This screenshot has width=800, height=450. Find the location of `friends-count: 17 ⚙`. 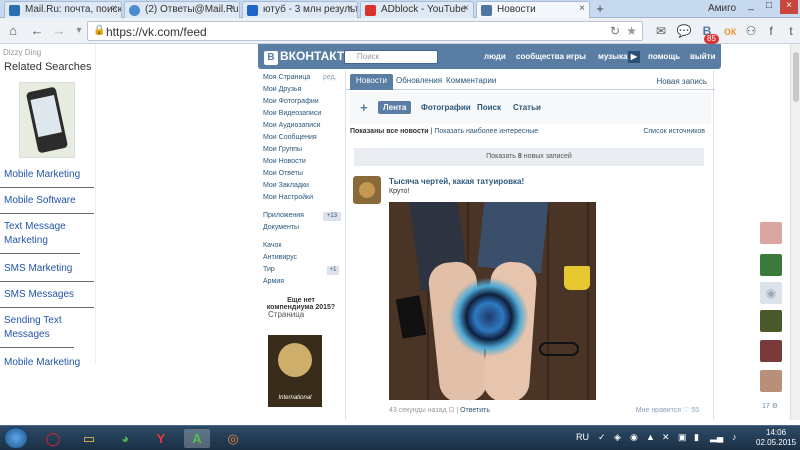

friends-count: 17 ⚙ is located at coordinates (770, 406).